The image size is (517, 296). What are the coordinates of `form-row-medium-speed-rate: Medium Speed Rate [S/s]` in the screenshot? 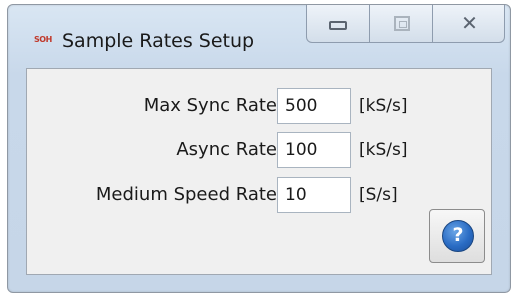 It's located at (260, 195).